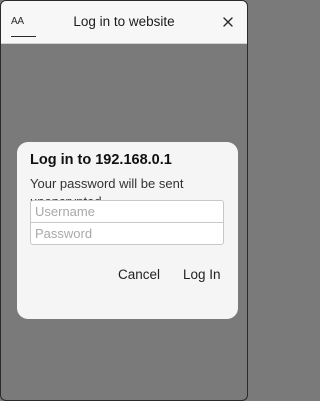 The image size is (320, 401). What do you see at coordinates (23, 36) in the screenshot?
I see `text-size-underline` at bounding box center [23, 36].